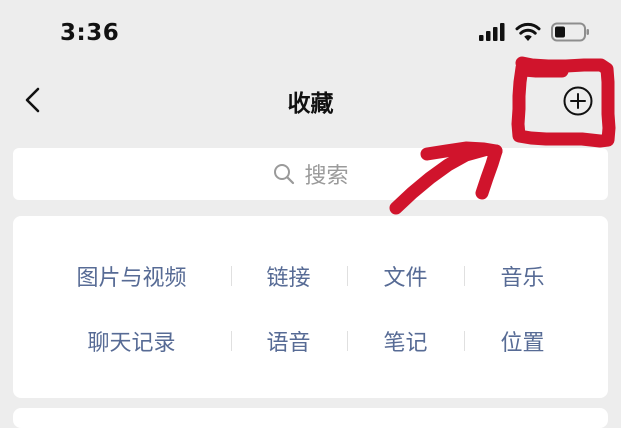  I want to click on category-row-1: 图片与视频 链接 文件 音乐, so click(310, 276).